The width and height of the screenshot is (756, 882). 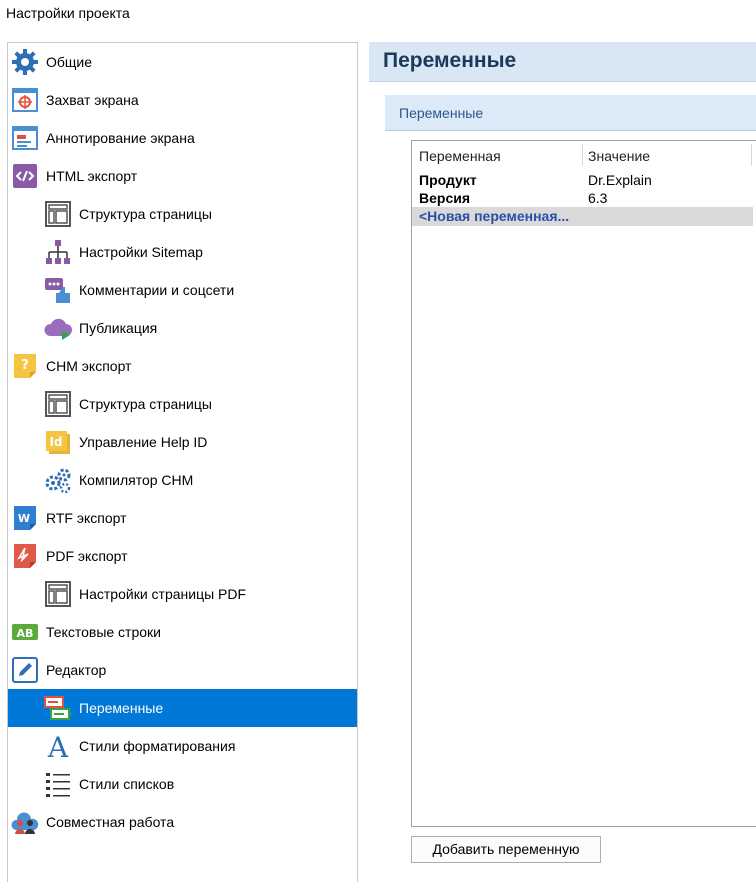 What do you see at coordinates (25, 138) in the screenshot?
I see `screen-annotation-icon` at bounding box center [25, 138].